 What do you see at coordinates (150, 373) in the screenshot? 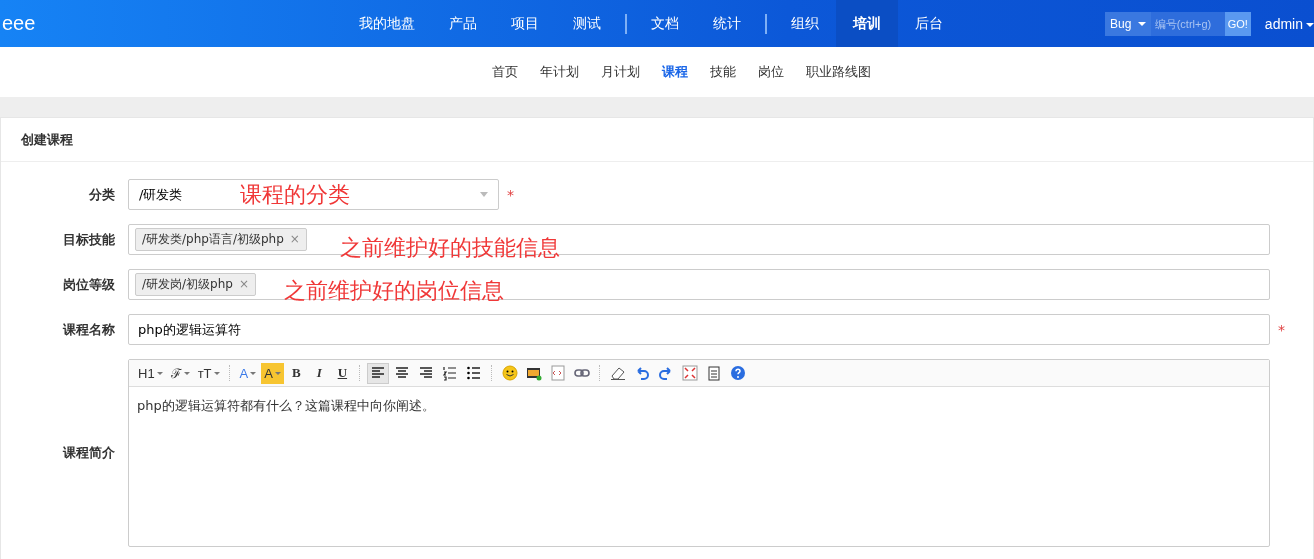
I see `format-dropdown: H1` at bounding box center [150, 373].